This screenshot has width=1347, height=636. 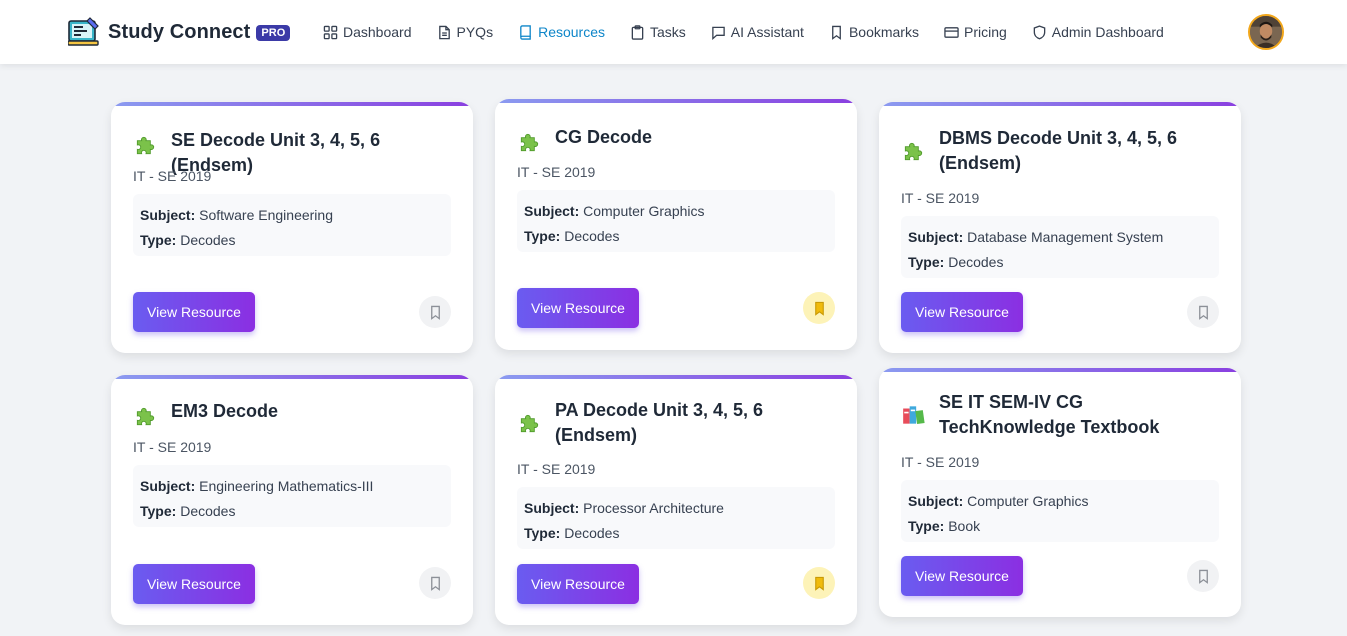 What do you see at coordinates (1060, 526) in the screenshot?
I see `type-row: Type: Book` at bounding box center [1060, 526].